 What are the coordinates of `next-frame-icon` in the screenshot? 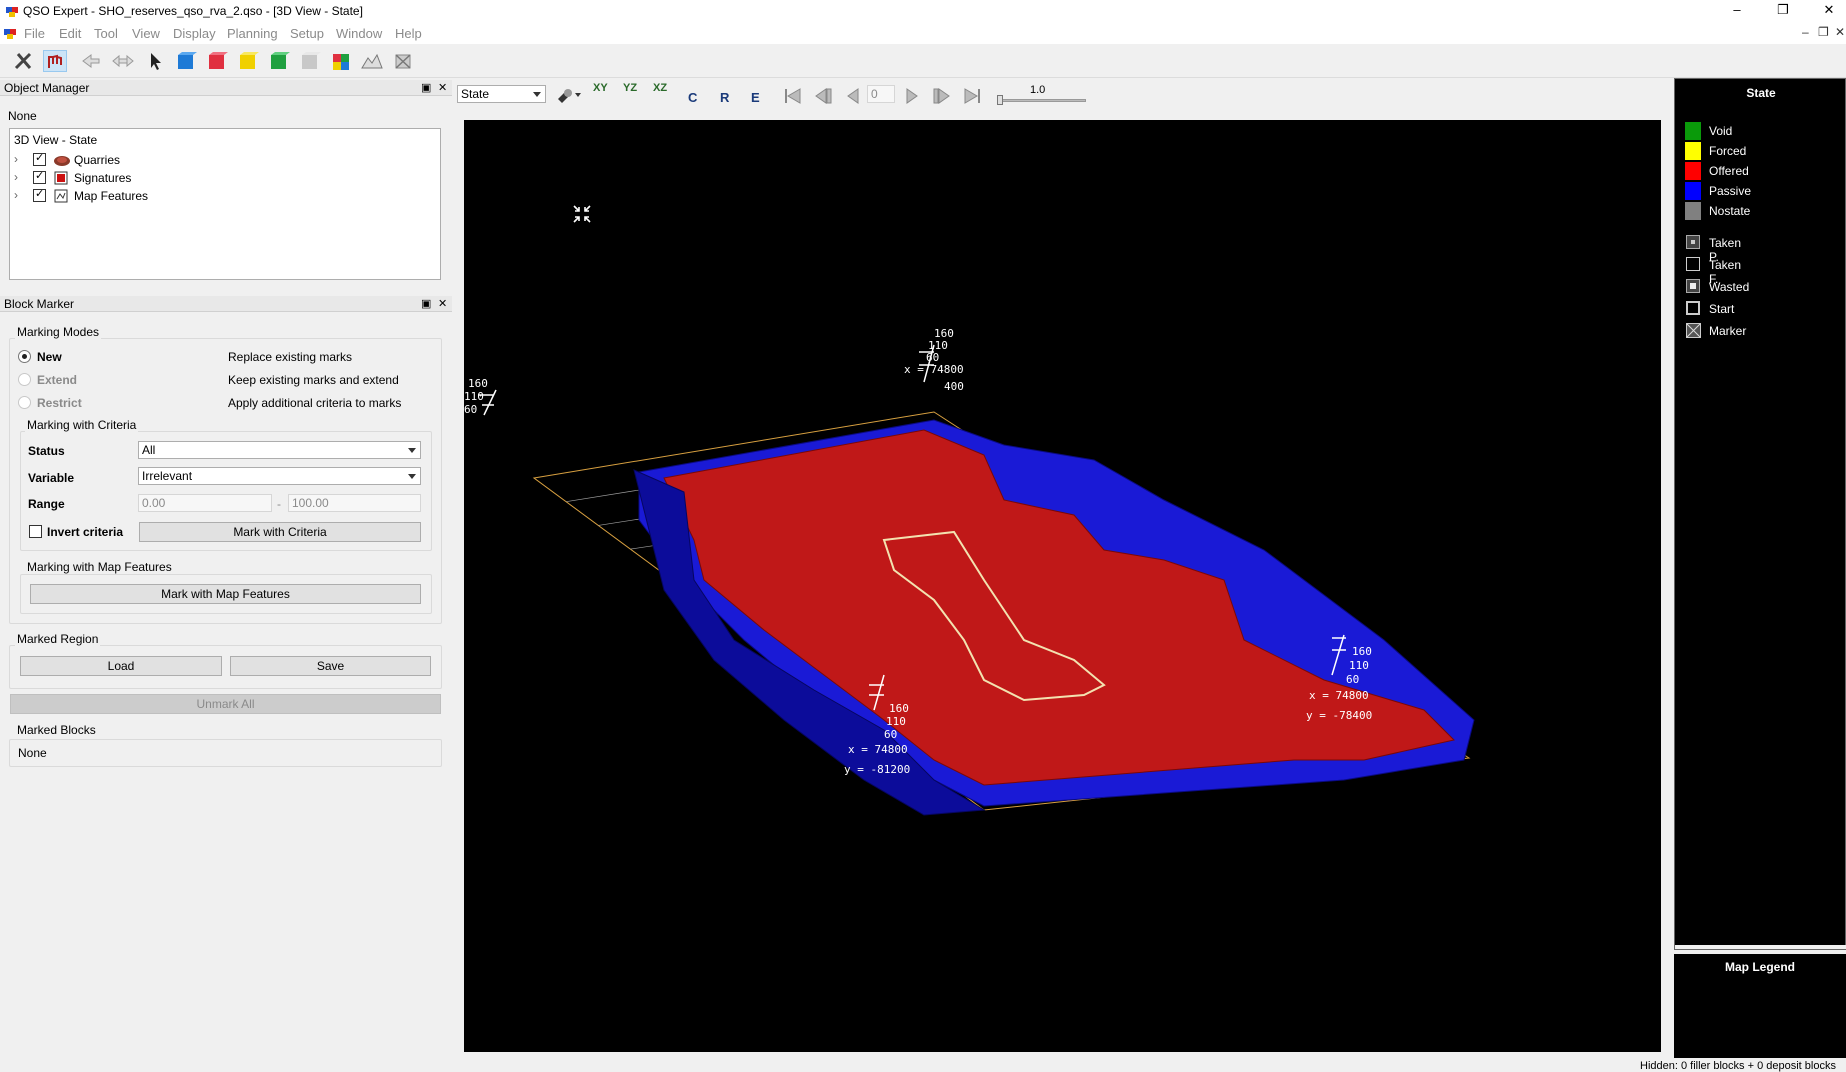 It's located at (912, 97).